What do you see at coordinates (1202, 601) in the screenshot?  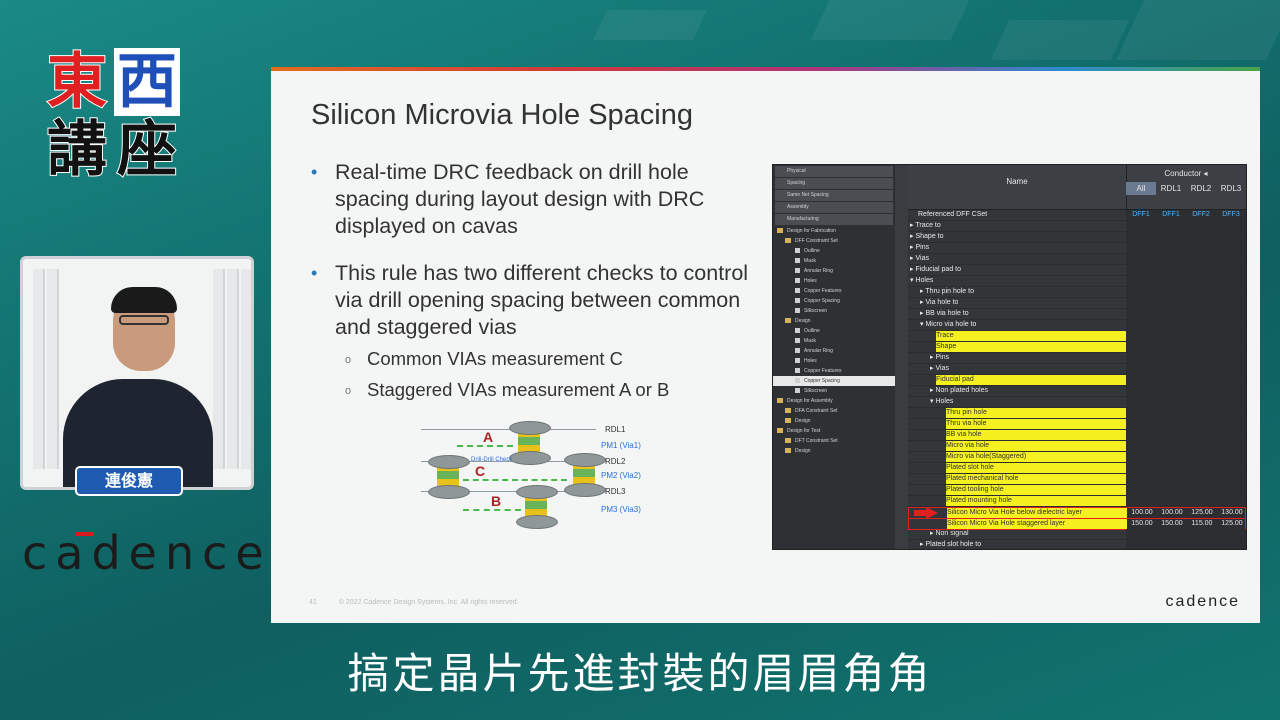 I see `slide-cadence-logo: cadence` at bounding box center [1202, 601].